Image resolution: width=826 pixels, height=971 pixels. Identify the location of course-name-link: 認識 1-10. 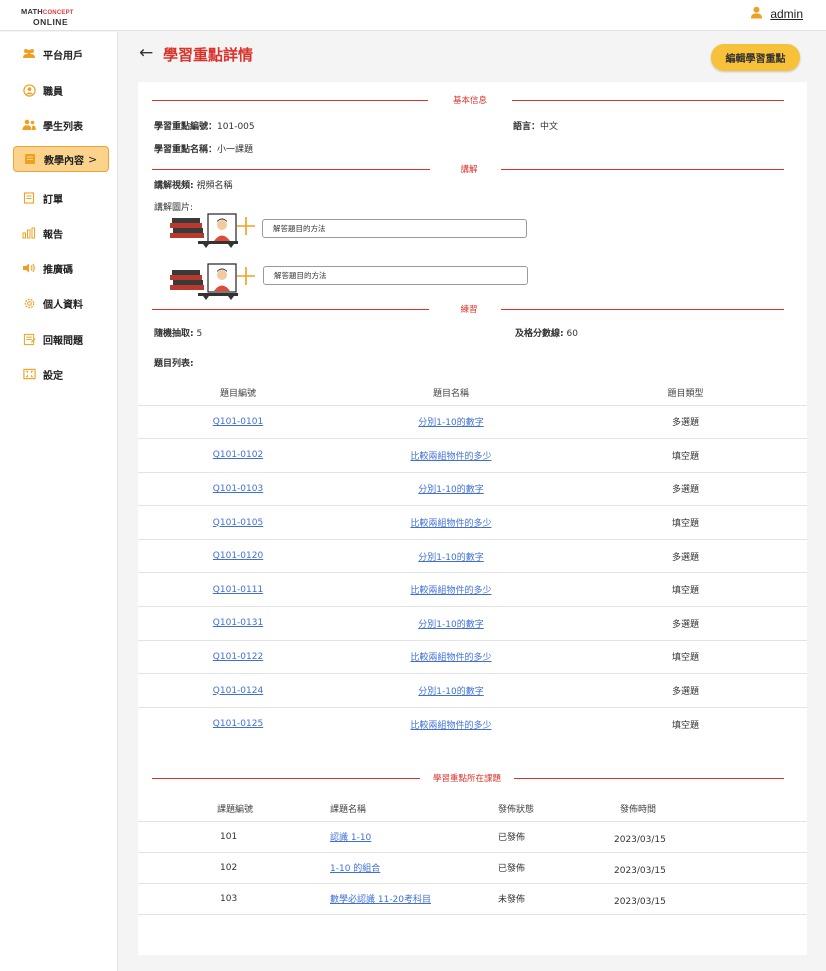
(350, 838).